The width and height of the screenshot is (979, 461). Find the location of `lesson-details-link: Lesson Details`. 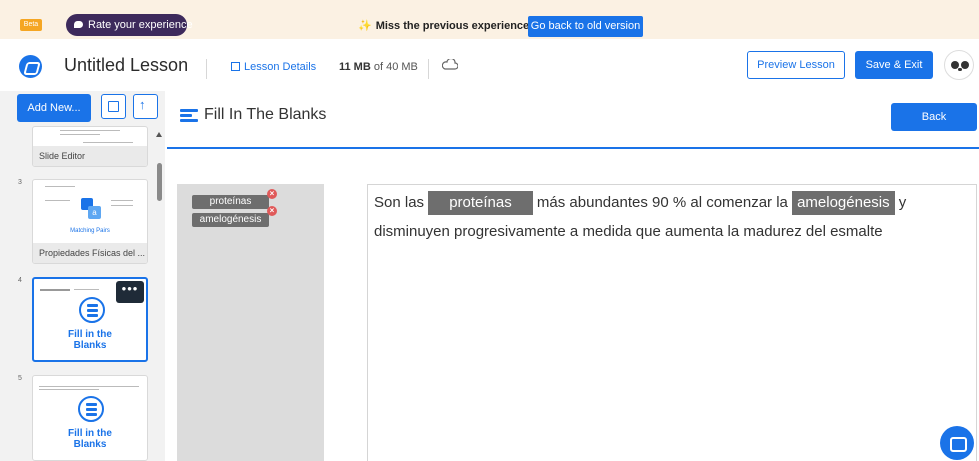

lesson-details-link: Lesson Details is located at coordinates (273, 67).